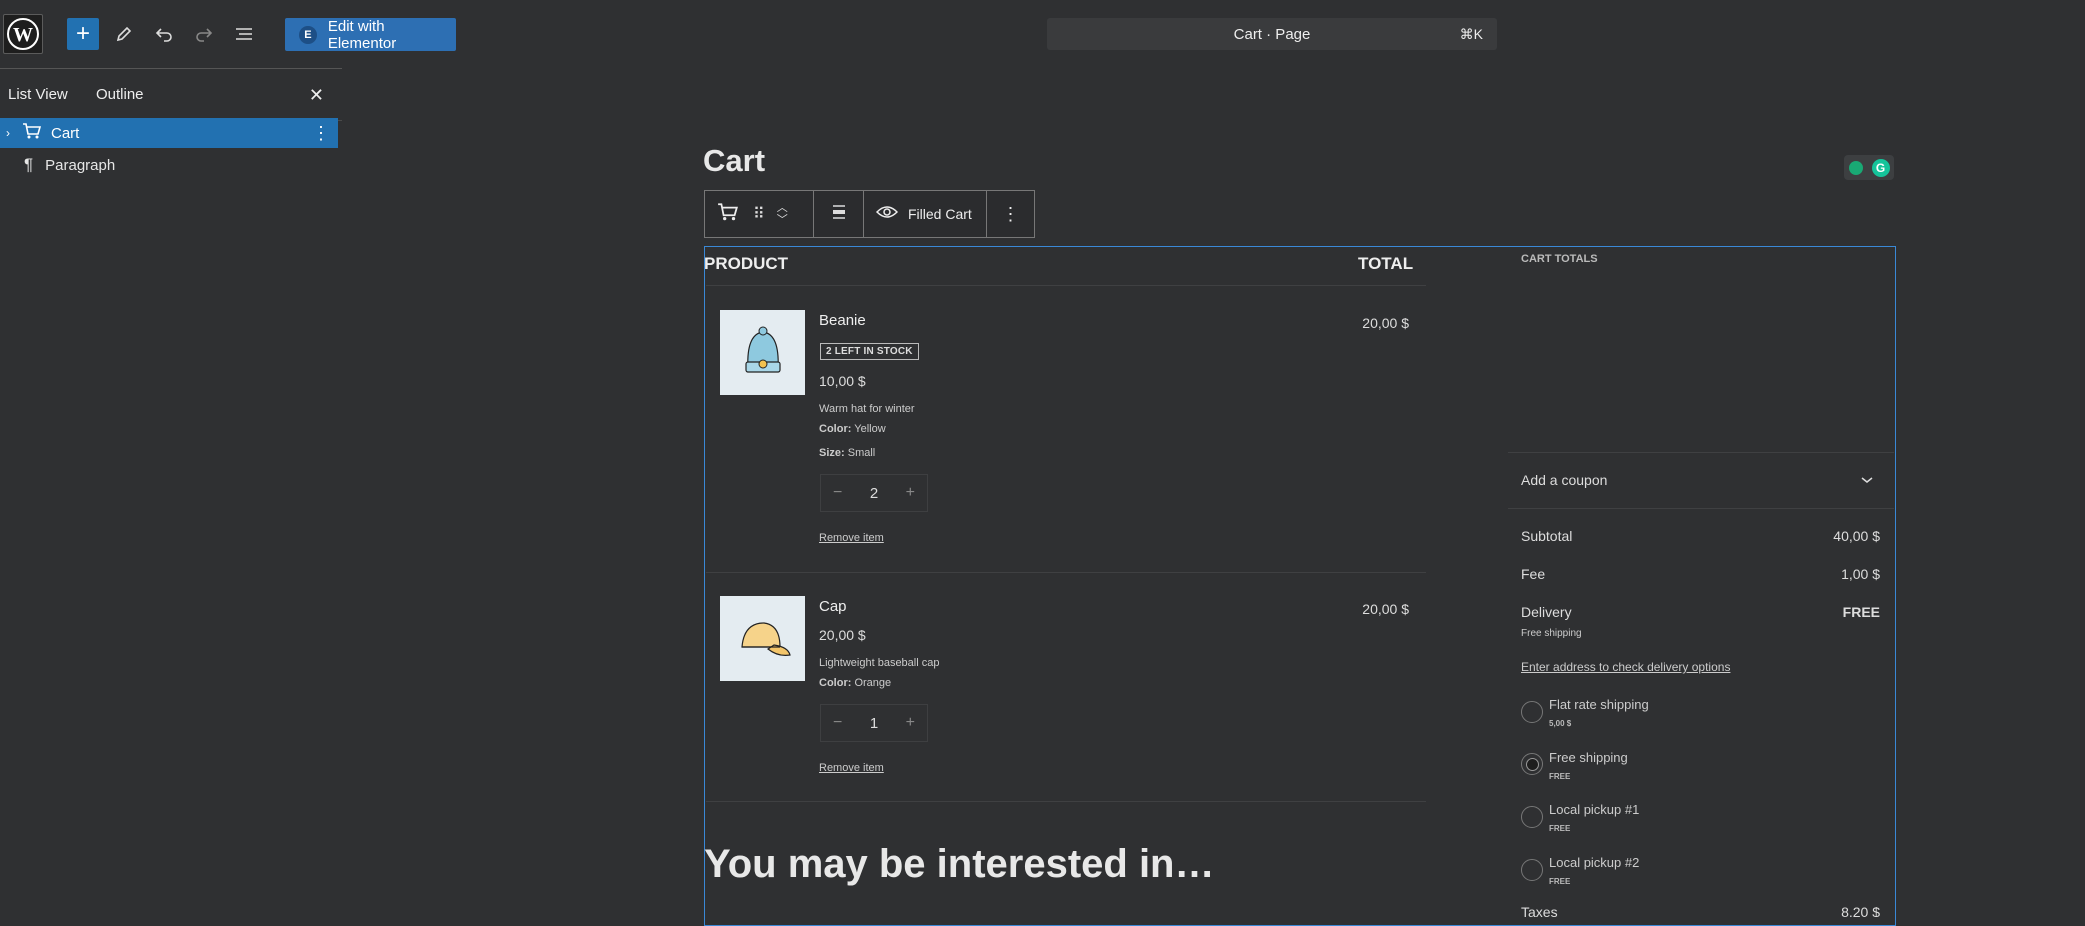  I want to click on taxes-value: 8,20 $, so click(1860, 910).